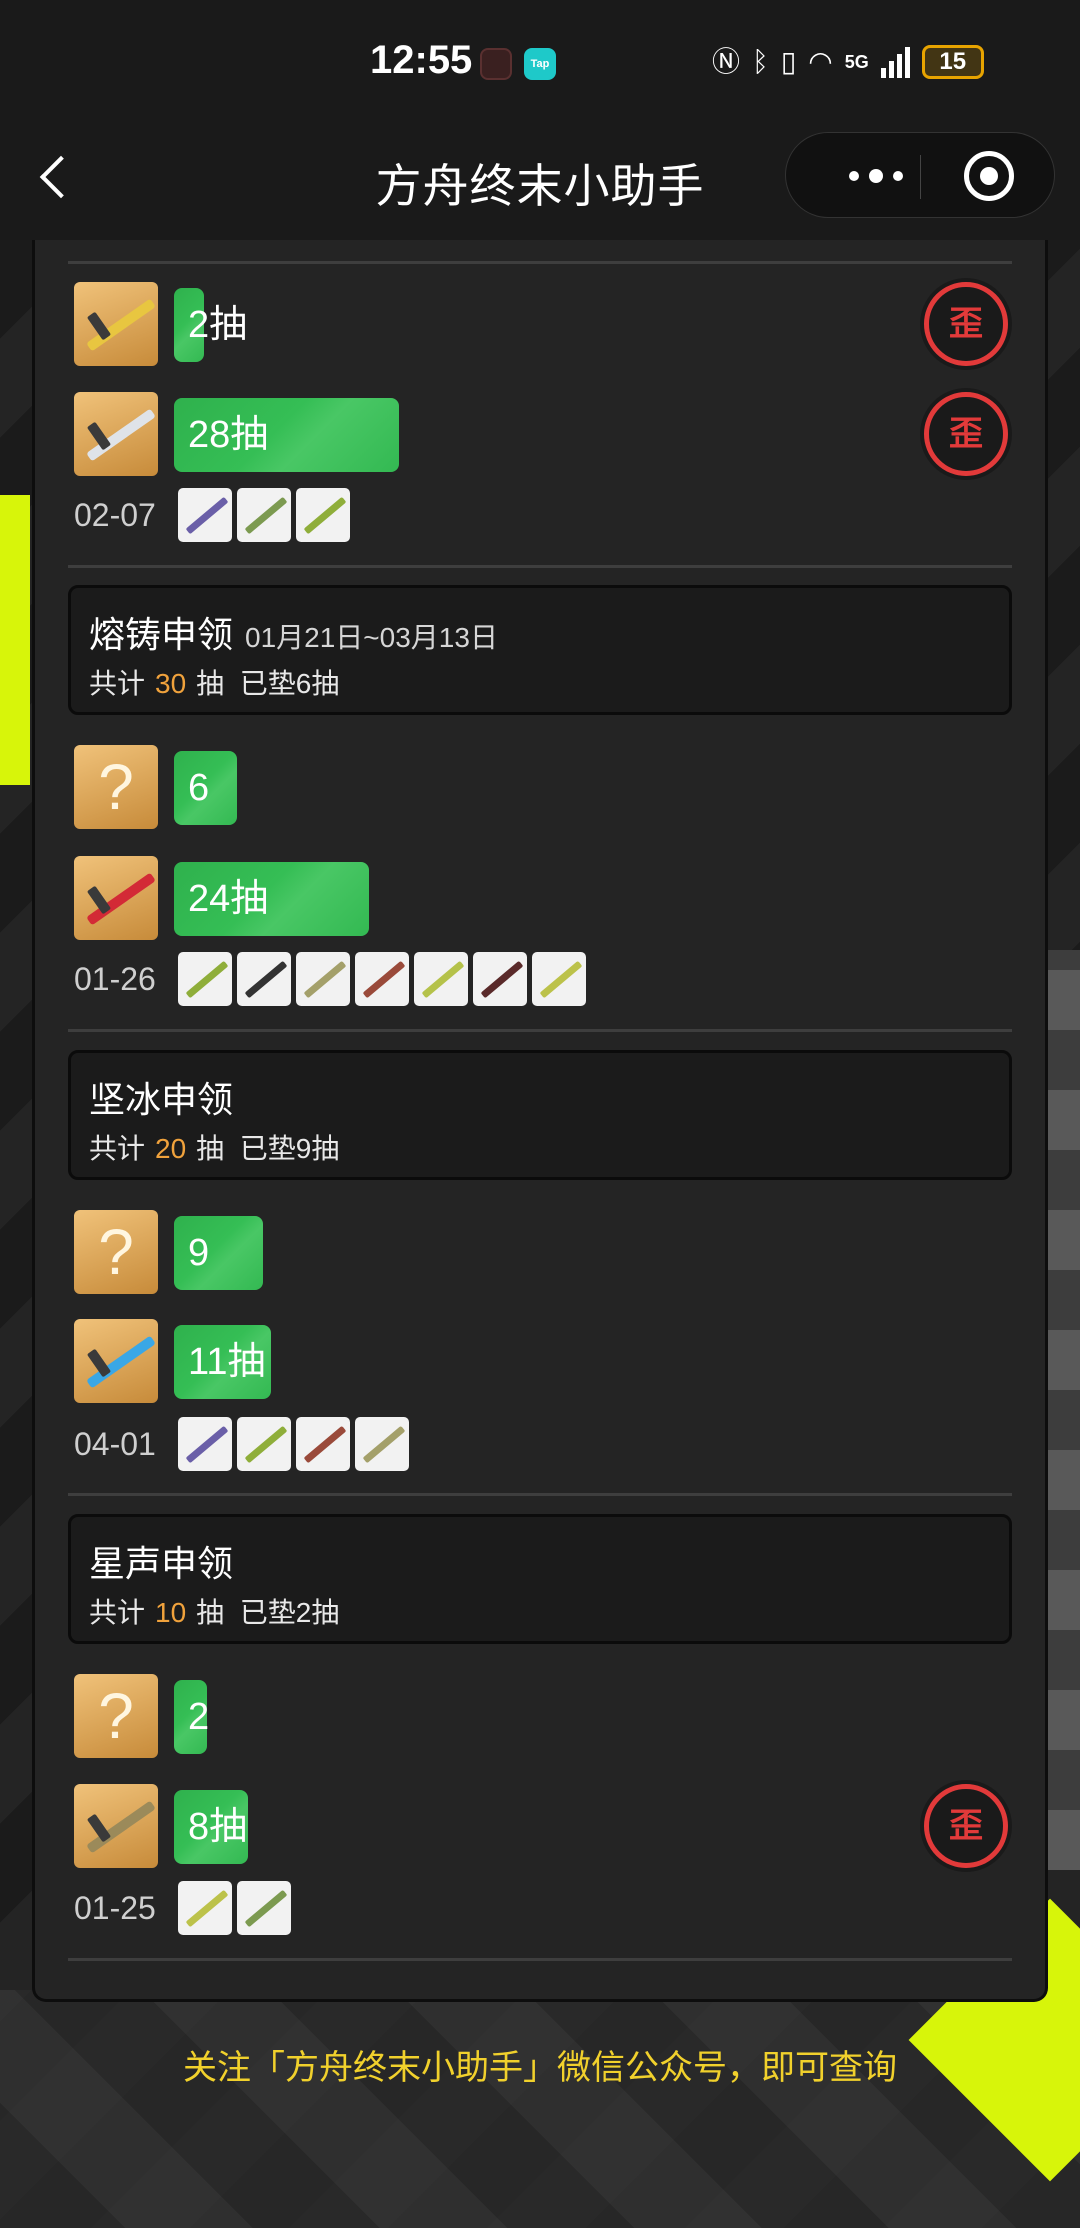  I want to click on wifi-icon: ◠, so click(820, 61).